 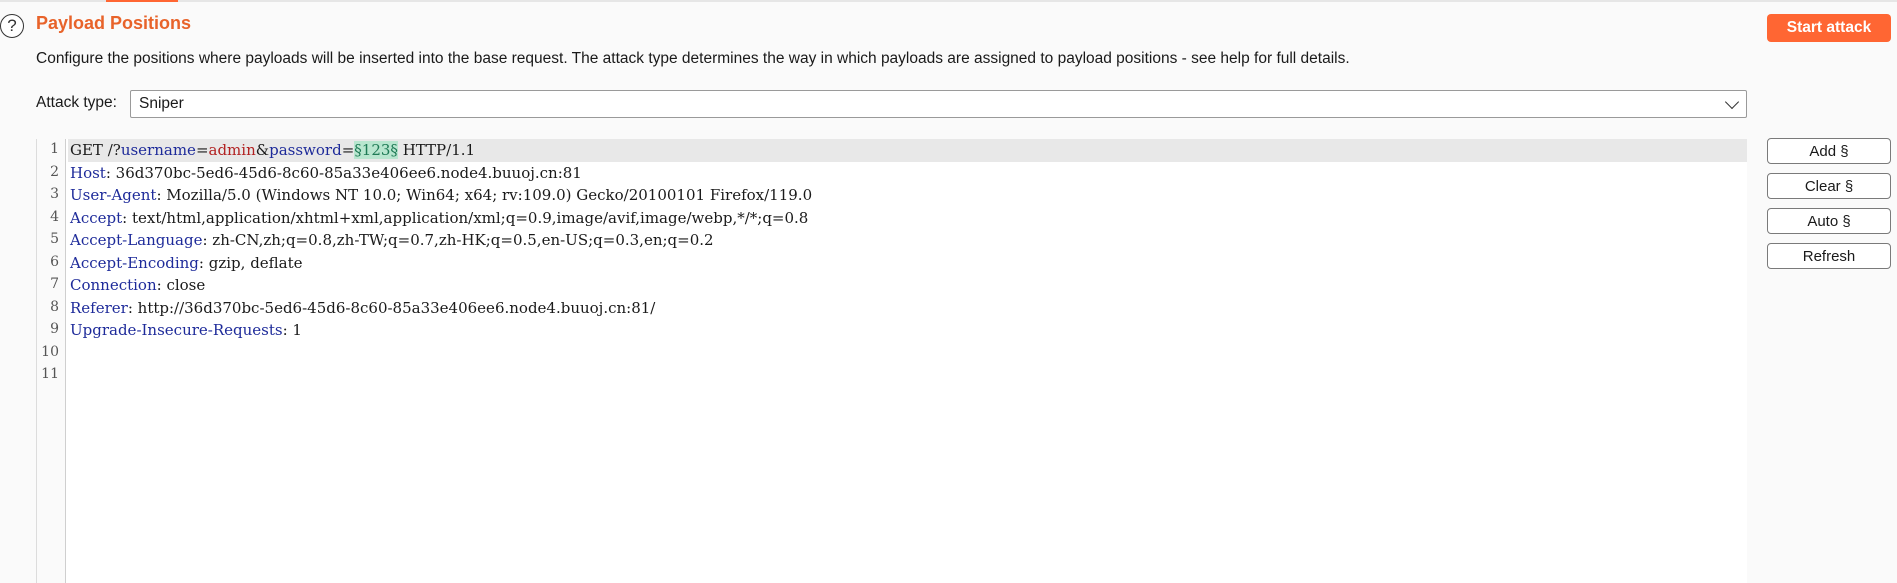 What do you see at coordinates (1732, 102) in the screenshot?
I see `chevron-down-icon` at bounding box center [1732, 102].